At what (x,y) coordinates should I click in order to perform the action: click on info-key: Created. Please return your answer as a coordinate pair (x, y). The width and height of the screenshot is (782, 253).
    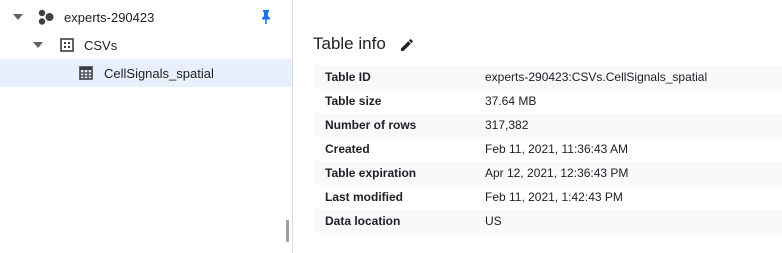
    Looking at the image, I should click on (347, 149).